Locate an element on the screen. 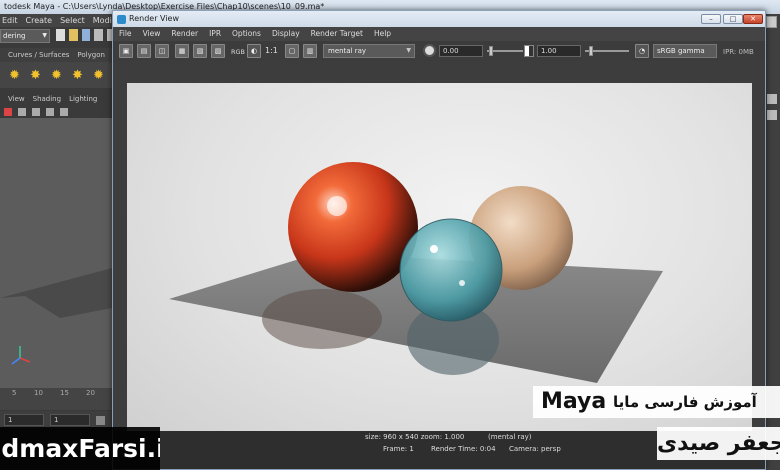  close-button: ✕ is located at coordinates (753, 19).